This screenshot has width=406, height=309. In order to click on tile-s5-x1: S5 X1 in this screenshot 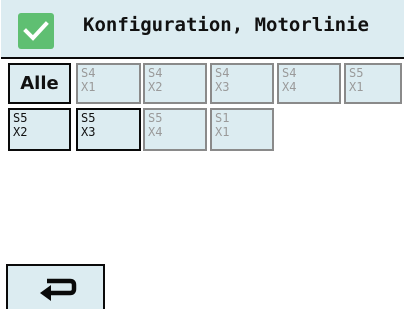, I will do `click(373, 83)`.